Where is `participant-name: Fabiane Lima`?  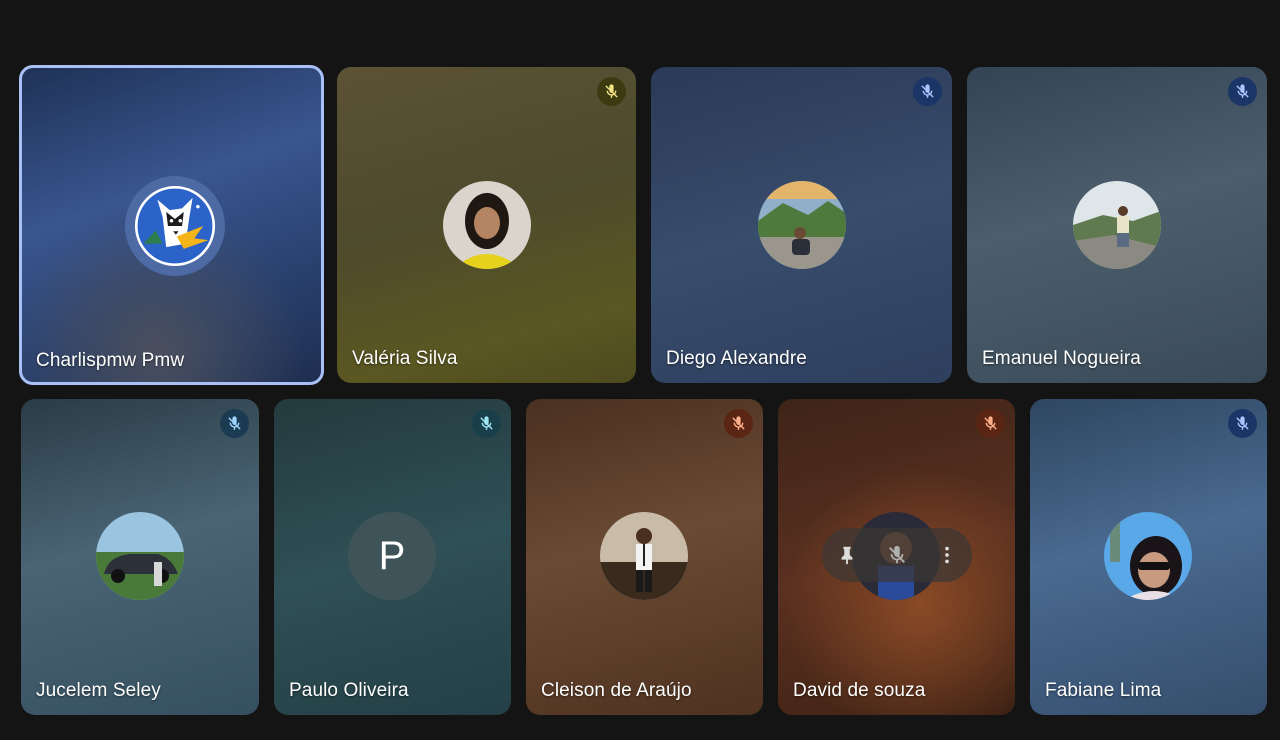 participant-name: Fabiane Lima is located at coordinates (1103, 690).